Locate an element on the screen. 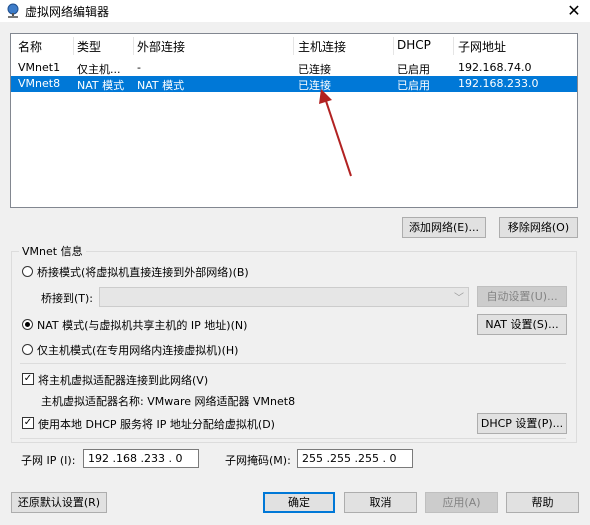  column-header-host: 主机连接 is located at coordinates (322, 46).